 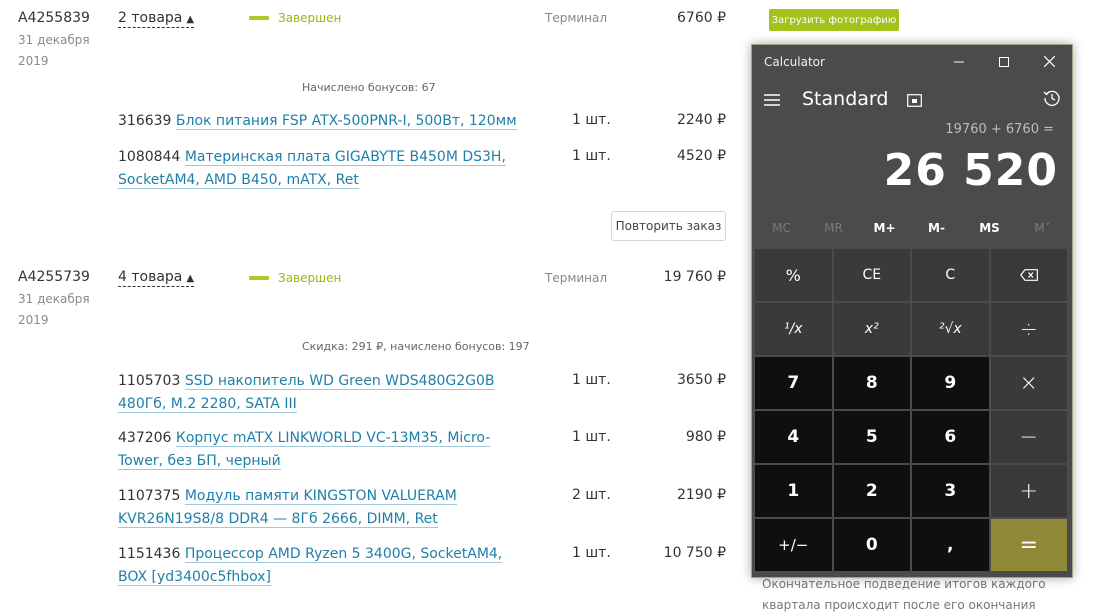 I want to click on backspace-button, so click(x=1028, y=275).